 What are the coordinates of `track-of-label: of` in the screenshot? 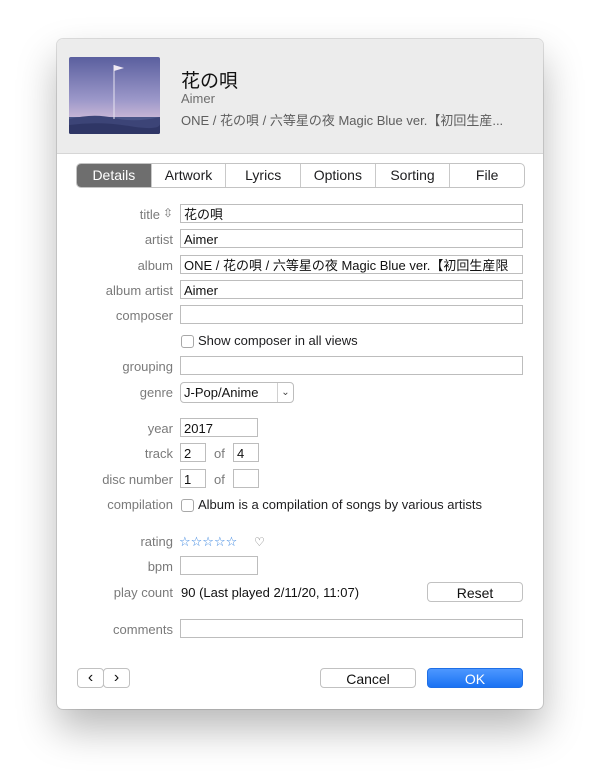 It's located at (219, 453).